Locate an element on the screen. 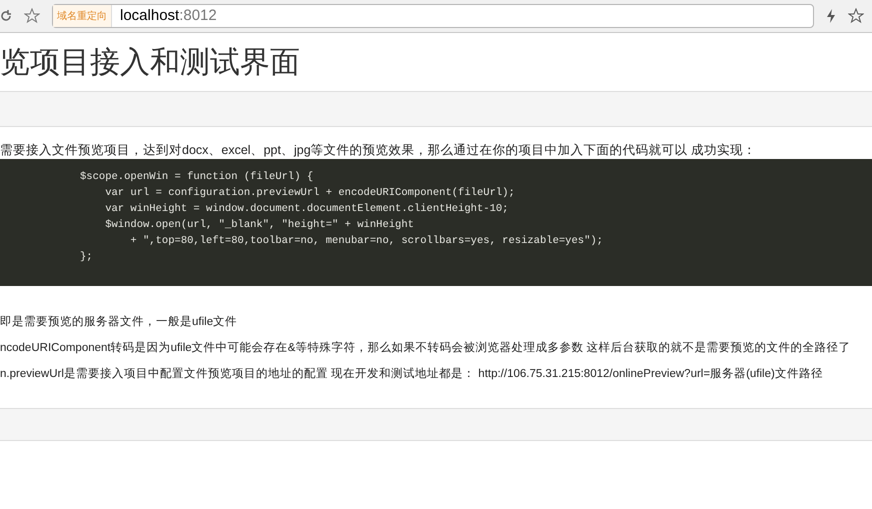  lightning-icon is located at coordinates (831, 16).